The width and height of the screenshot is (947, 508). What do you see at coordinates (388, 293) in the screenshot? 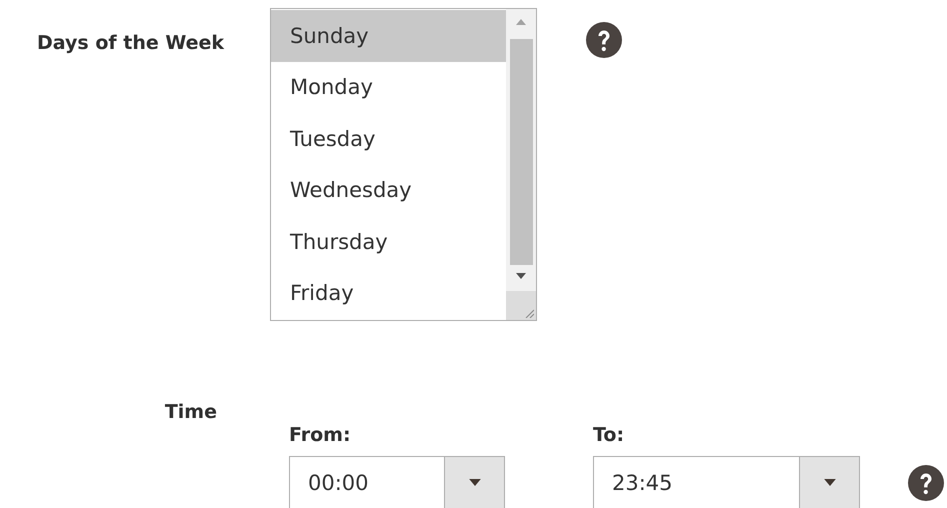
I see `list-option: Friday` at bounding box center [388, 293].